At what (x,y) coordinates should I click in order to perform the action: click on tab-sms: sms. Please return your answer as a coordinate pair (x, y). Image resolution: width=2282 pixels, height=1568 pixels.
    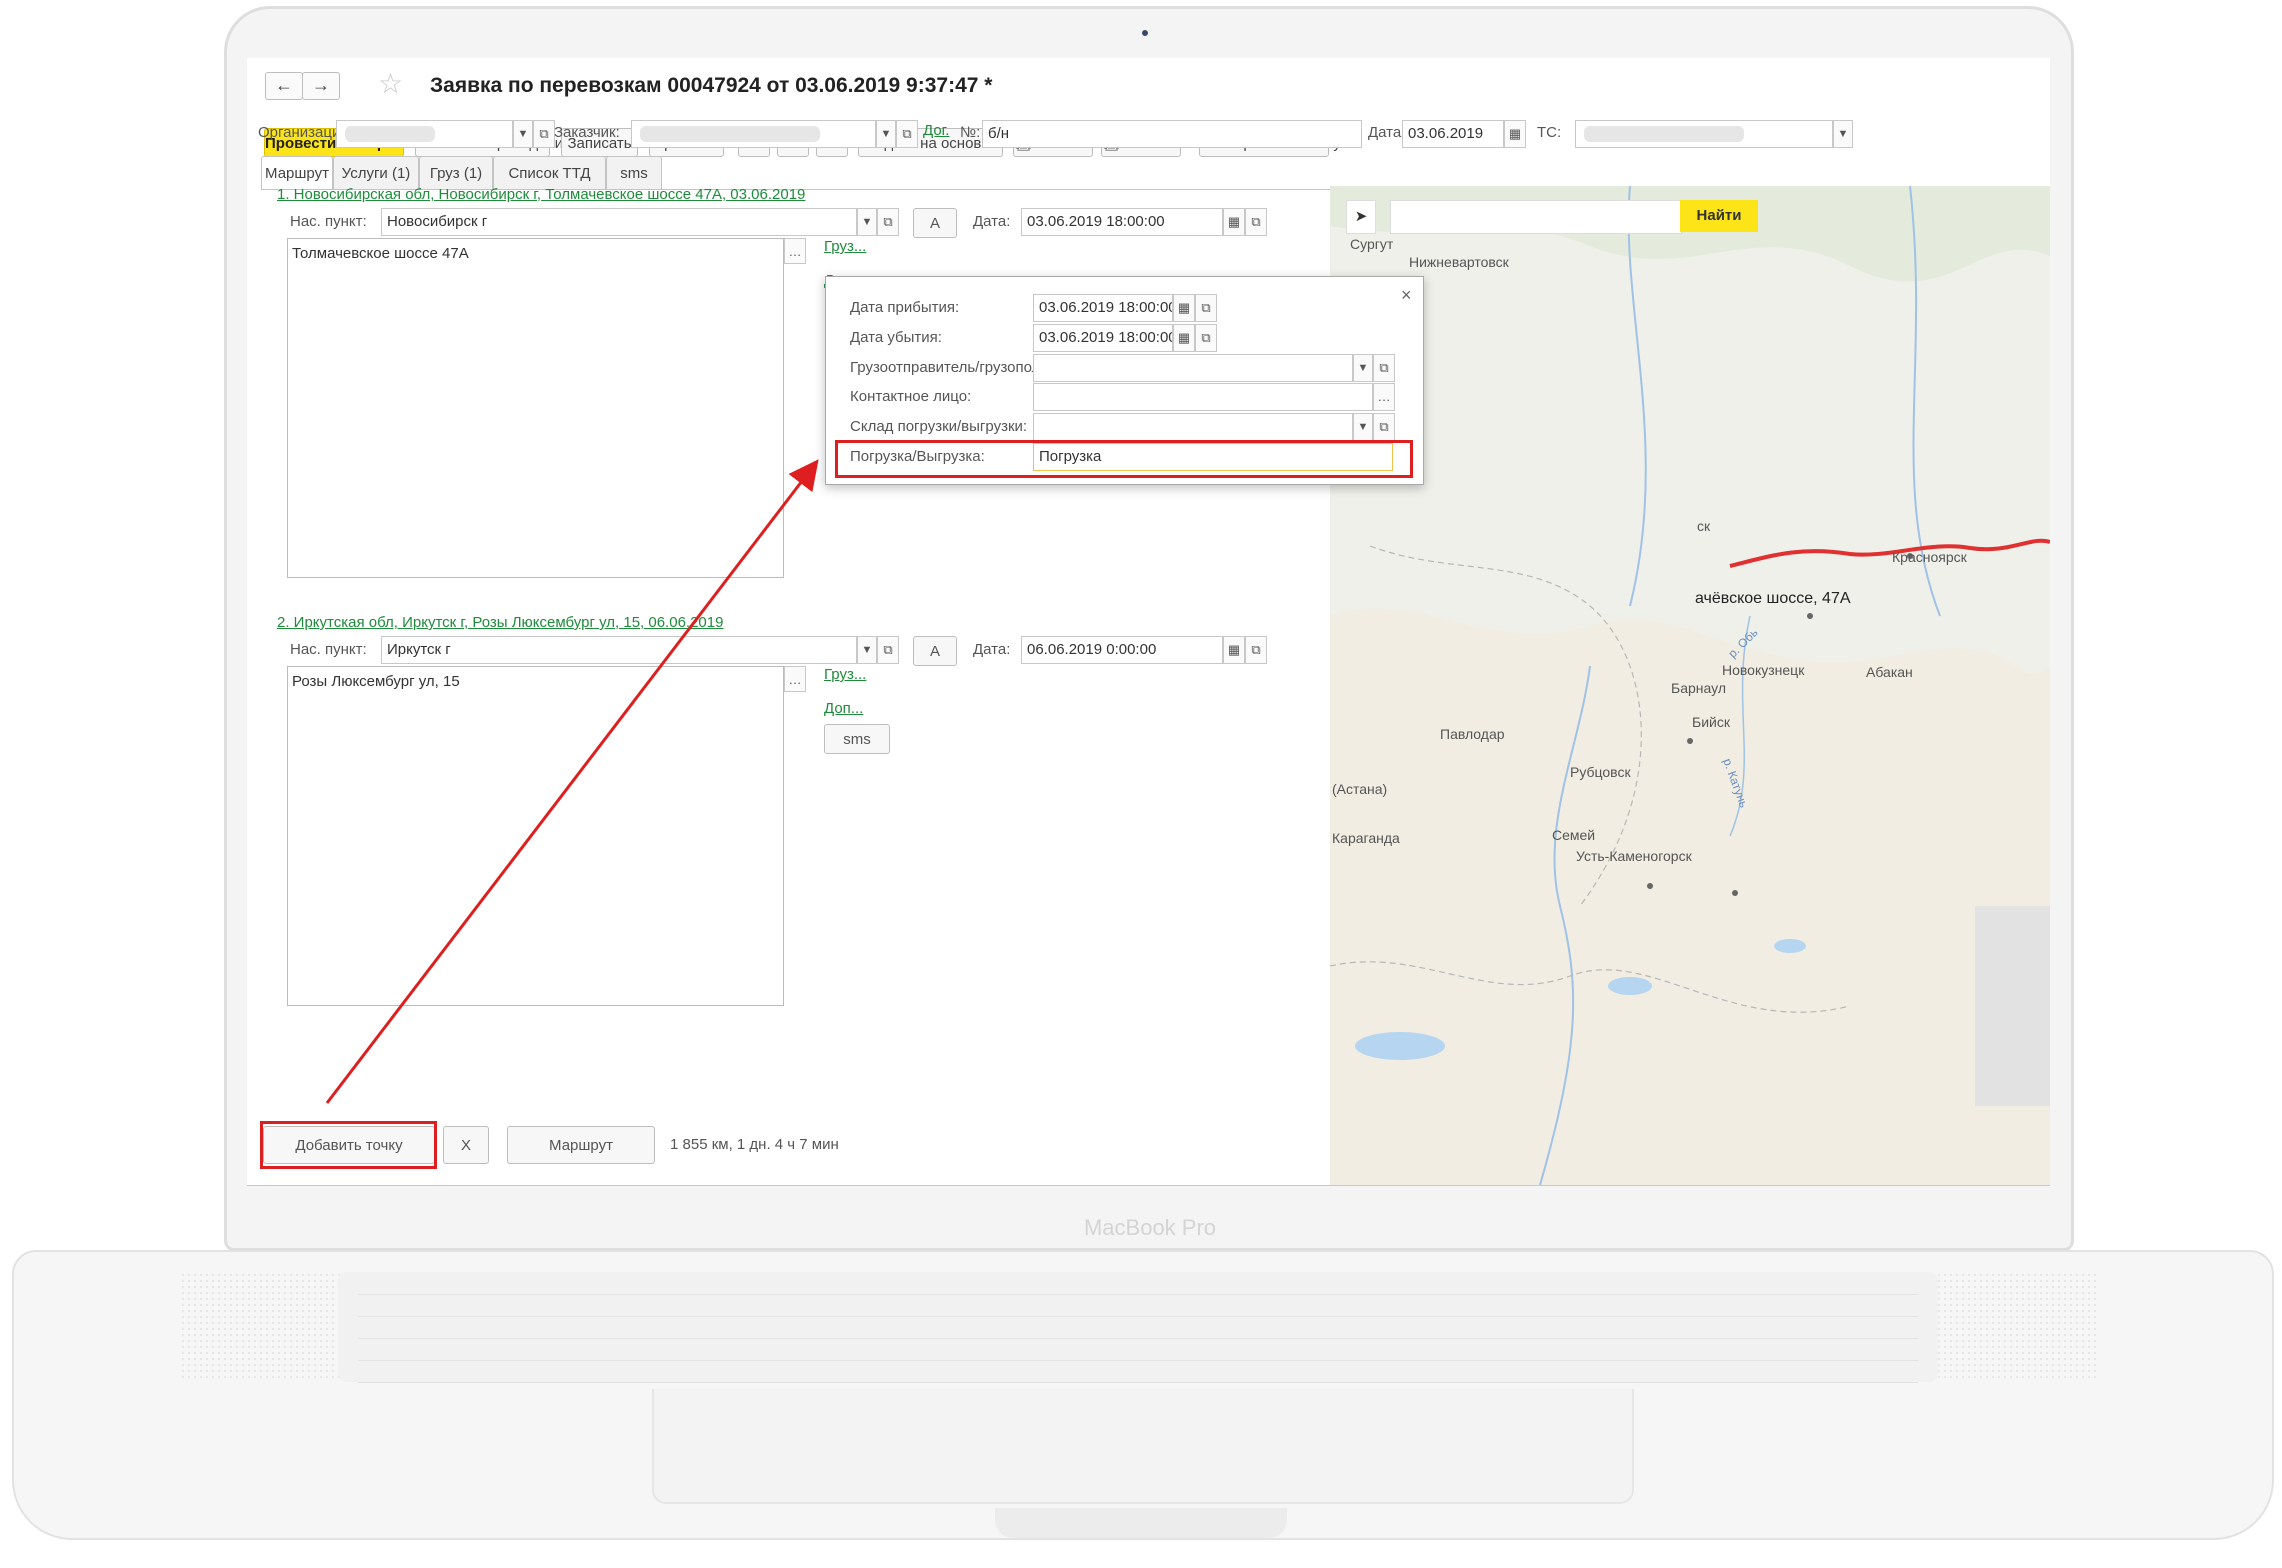
    Looking at the image, I should click on (634, 173).